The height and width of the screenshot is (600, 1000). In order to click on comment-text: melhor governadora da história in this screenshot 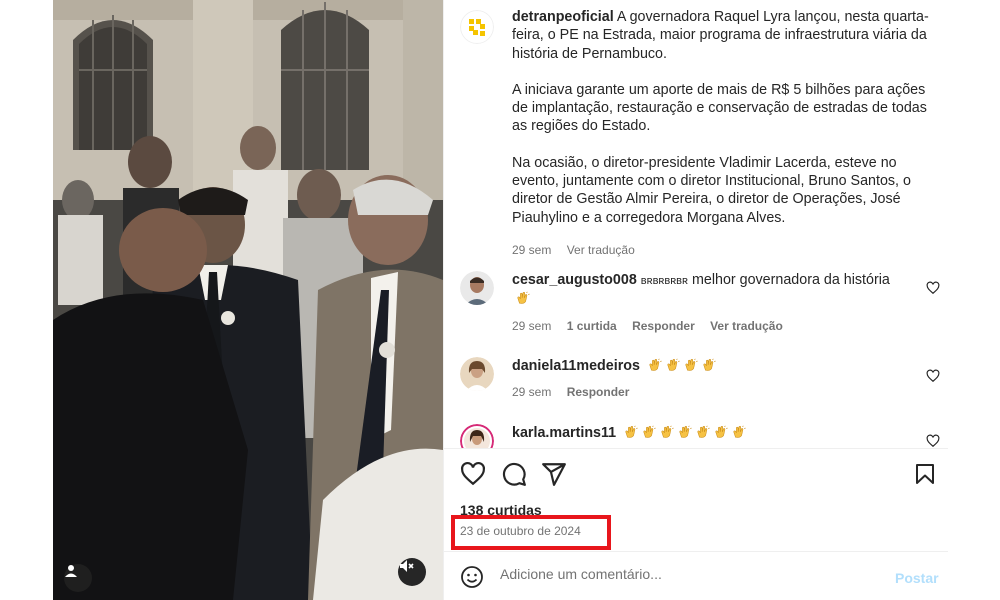, I will do `click(790, 280)`.